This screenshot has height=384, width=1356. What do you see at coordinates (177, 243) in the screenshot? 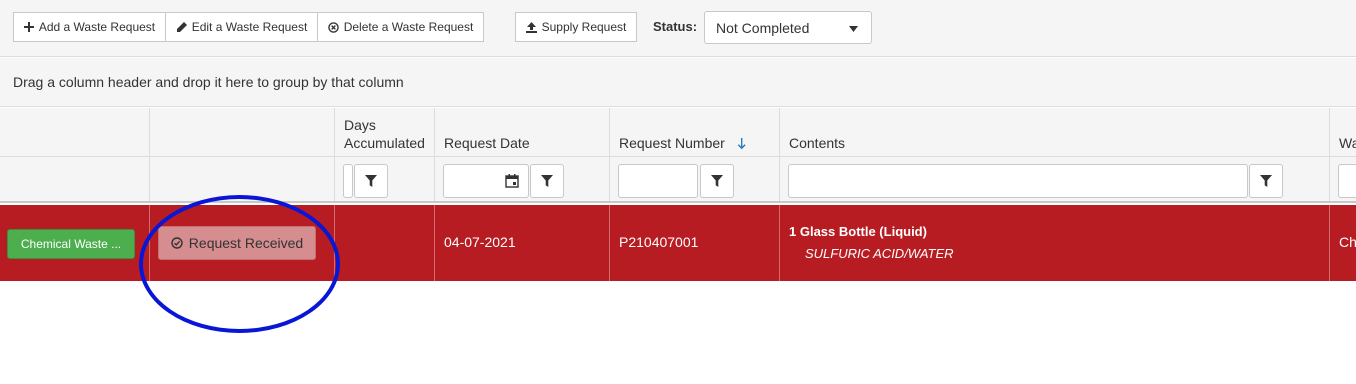
I see `check-circle-icon` at bounding box center [177, 243].